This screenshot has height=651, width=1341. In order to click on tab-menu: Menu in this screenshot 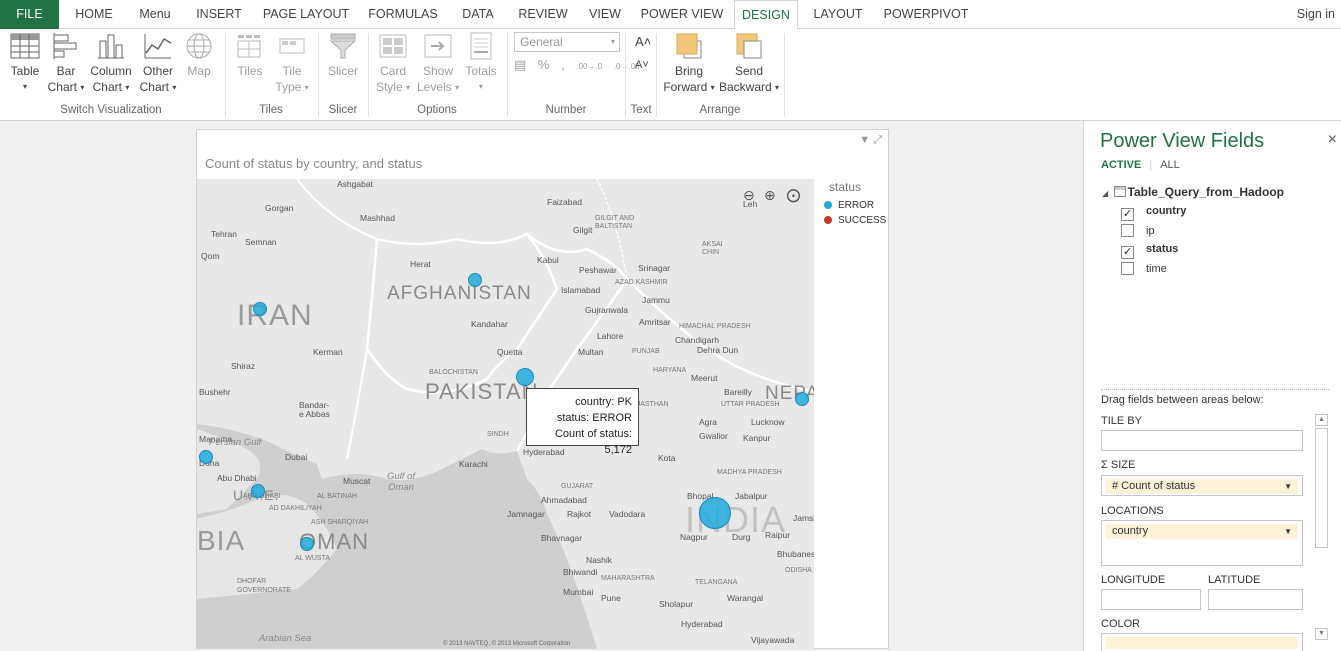, I will do `click(155, 14)`.